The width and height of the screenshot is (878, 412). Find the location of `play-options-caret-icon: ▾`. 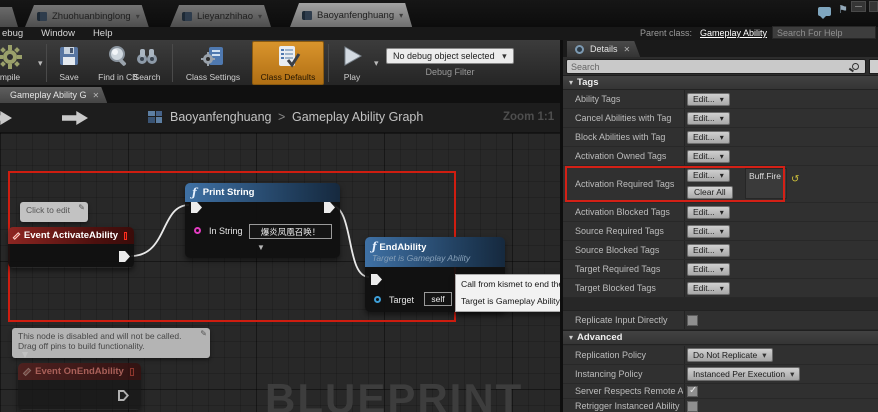

play-options-caret-icon: ▾ is located at coordinates (376, 63).